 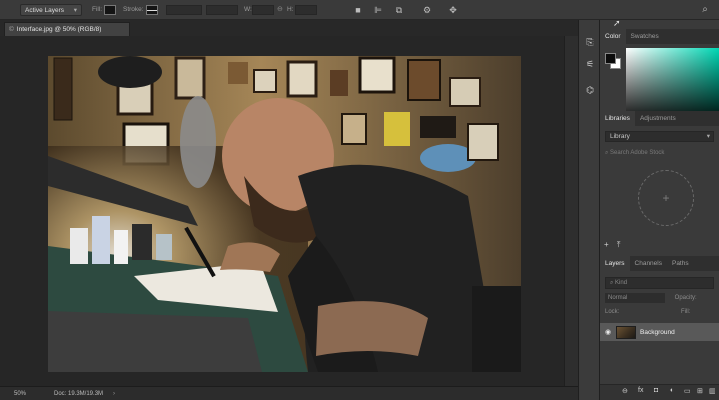 I want to click on library-search: ⌕ Search Adobe Stock, so click(x=659, y=153).